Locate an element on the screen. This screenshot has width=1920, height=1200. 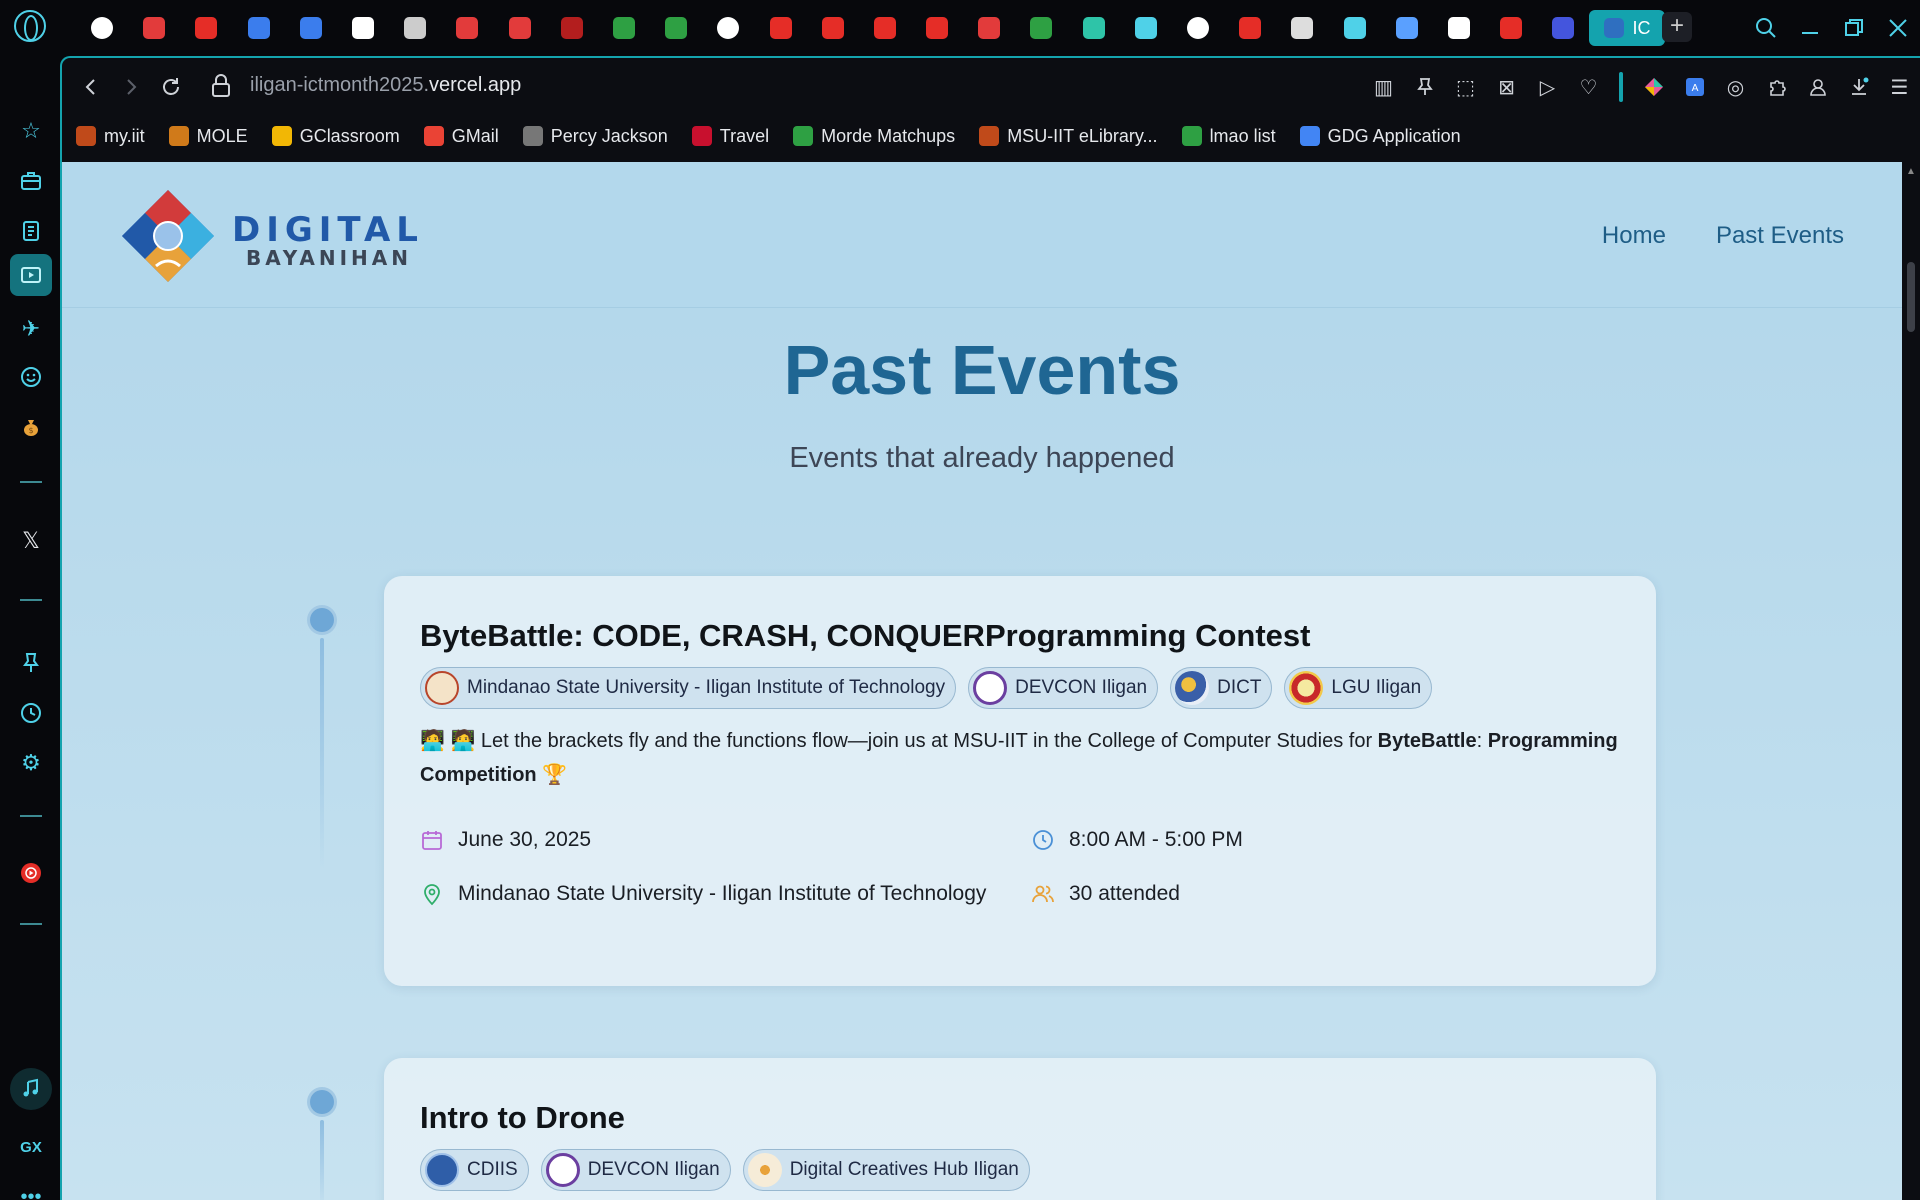
heart-icon: ♡ is located at coordinates (1588, 87).